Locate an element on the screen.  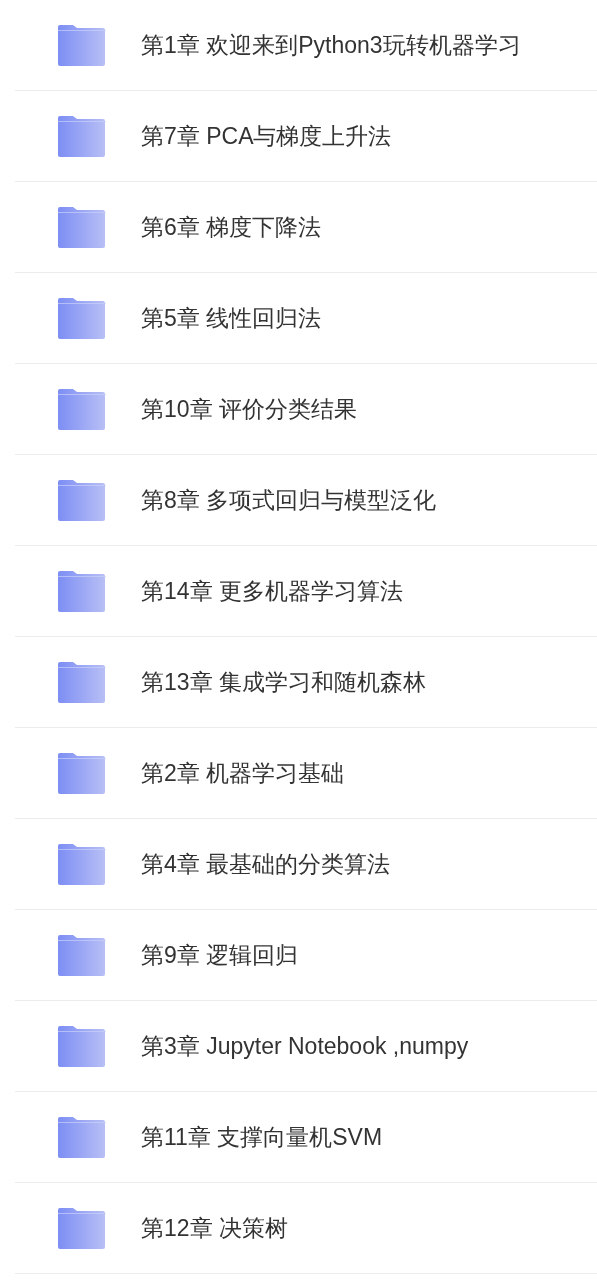
folder-name: 第2章 机器学习基础 is located at coordinates (243, 773).